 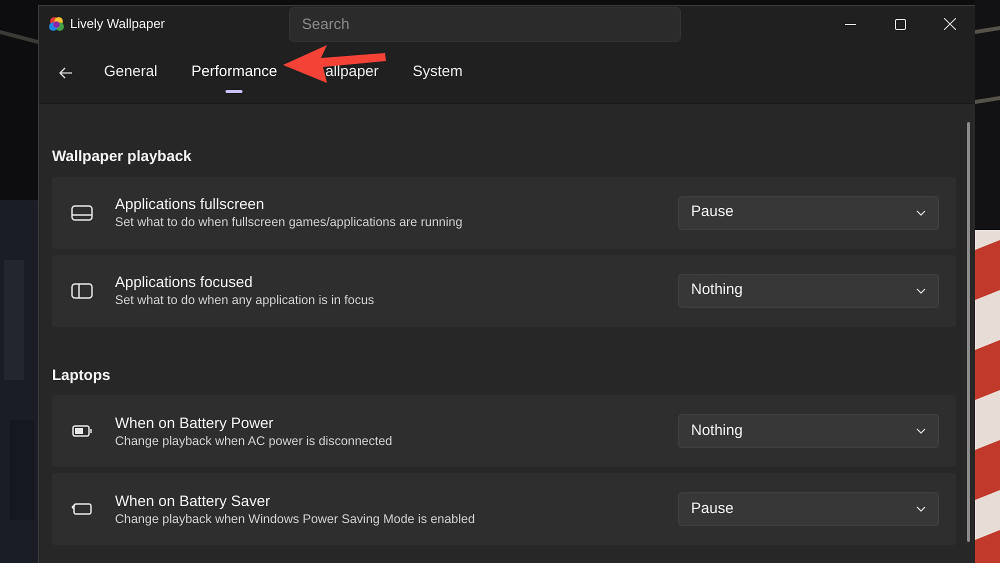 I want to click on sidebar-panel-icon, so click(x=82, y=290).